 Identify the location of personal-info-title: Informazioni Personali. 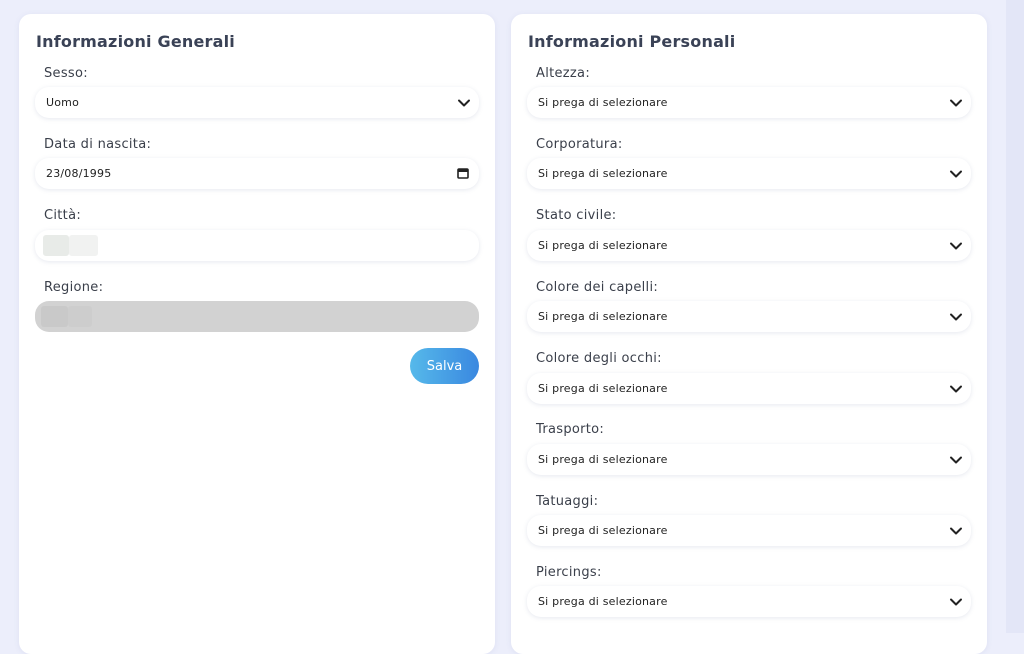
(632, 41).